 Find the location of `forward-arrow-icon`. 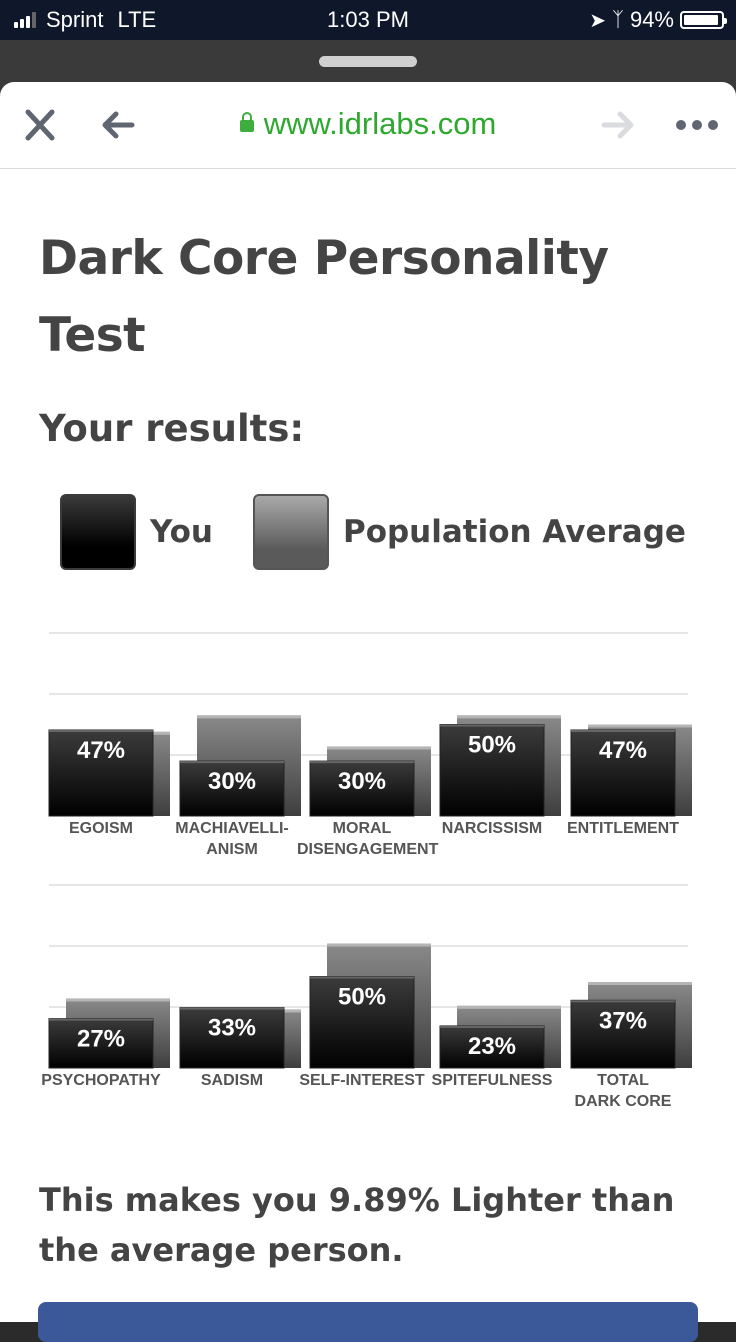

forward-arrow-icon is located at coordinates (617, 125).